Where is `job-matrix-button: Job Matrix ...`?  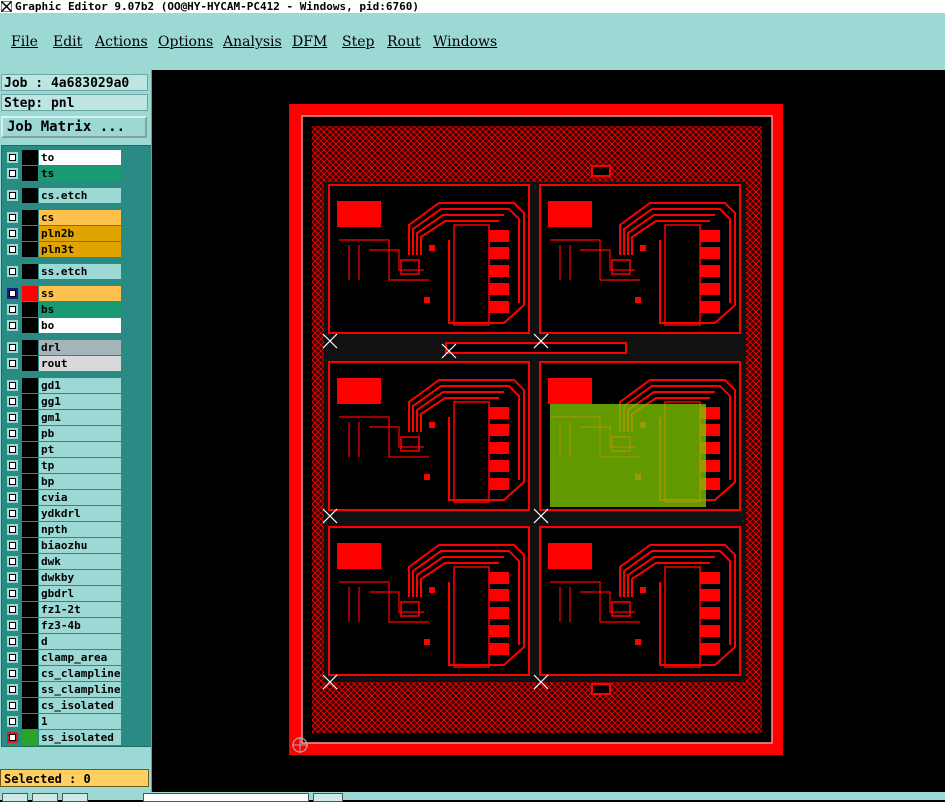 job-matrix-button: Job Matrix ... is located at coordinates (74, 127).